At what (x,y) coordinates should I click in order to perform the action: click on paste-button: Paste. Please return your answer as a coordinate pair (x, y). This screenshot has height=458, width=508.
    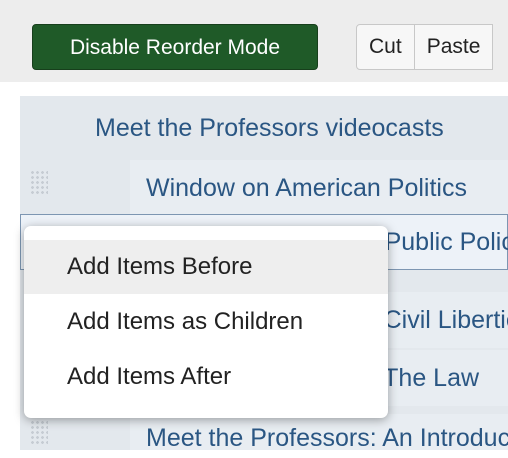
    Looking at the image, I should click on (454, 47).